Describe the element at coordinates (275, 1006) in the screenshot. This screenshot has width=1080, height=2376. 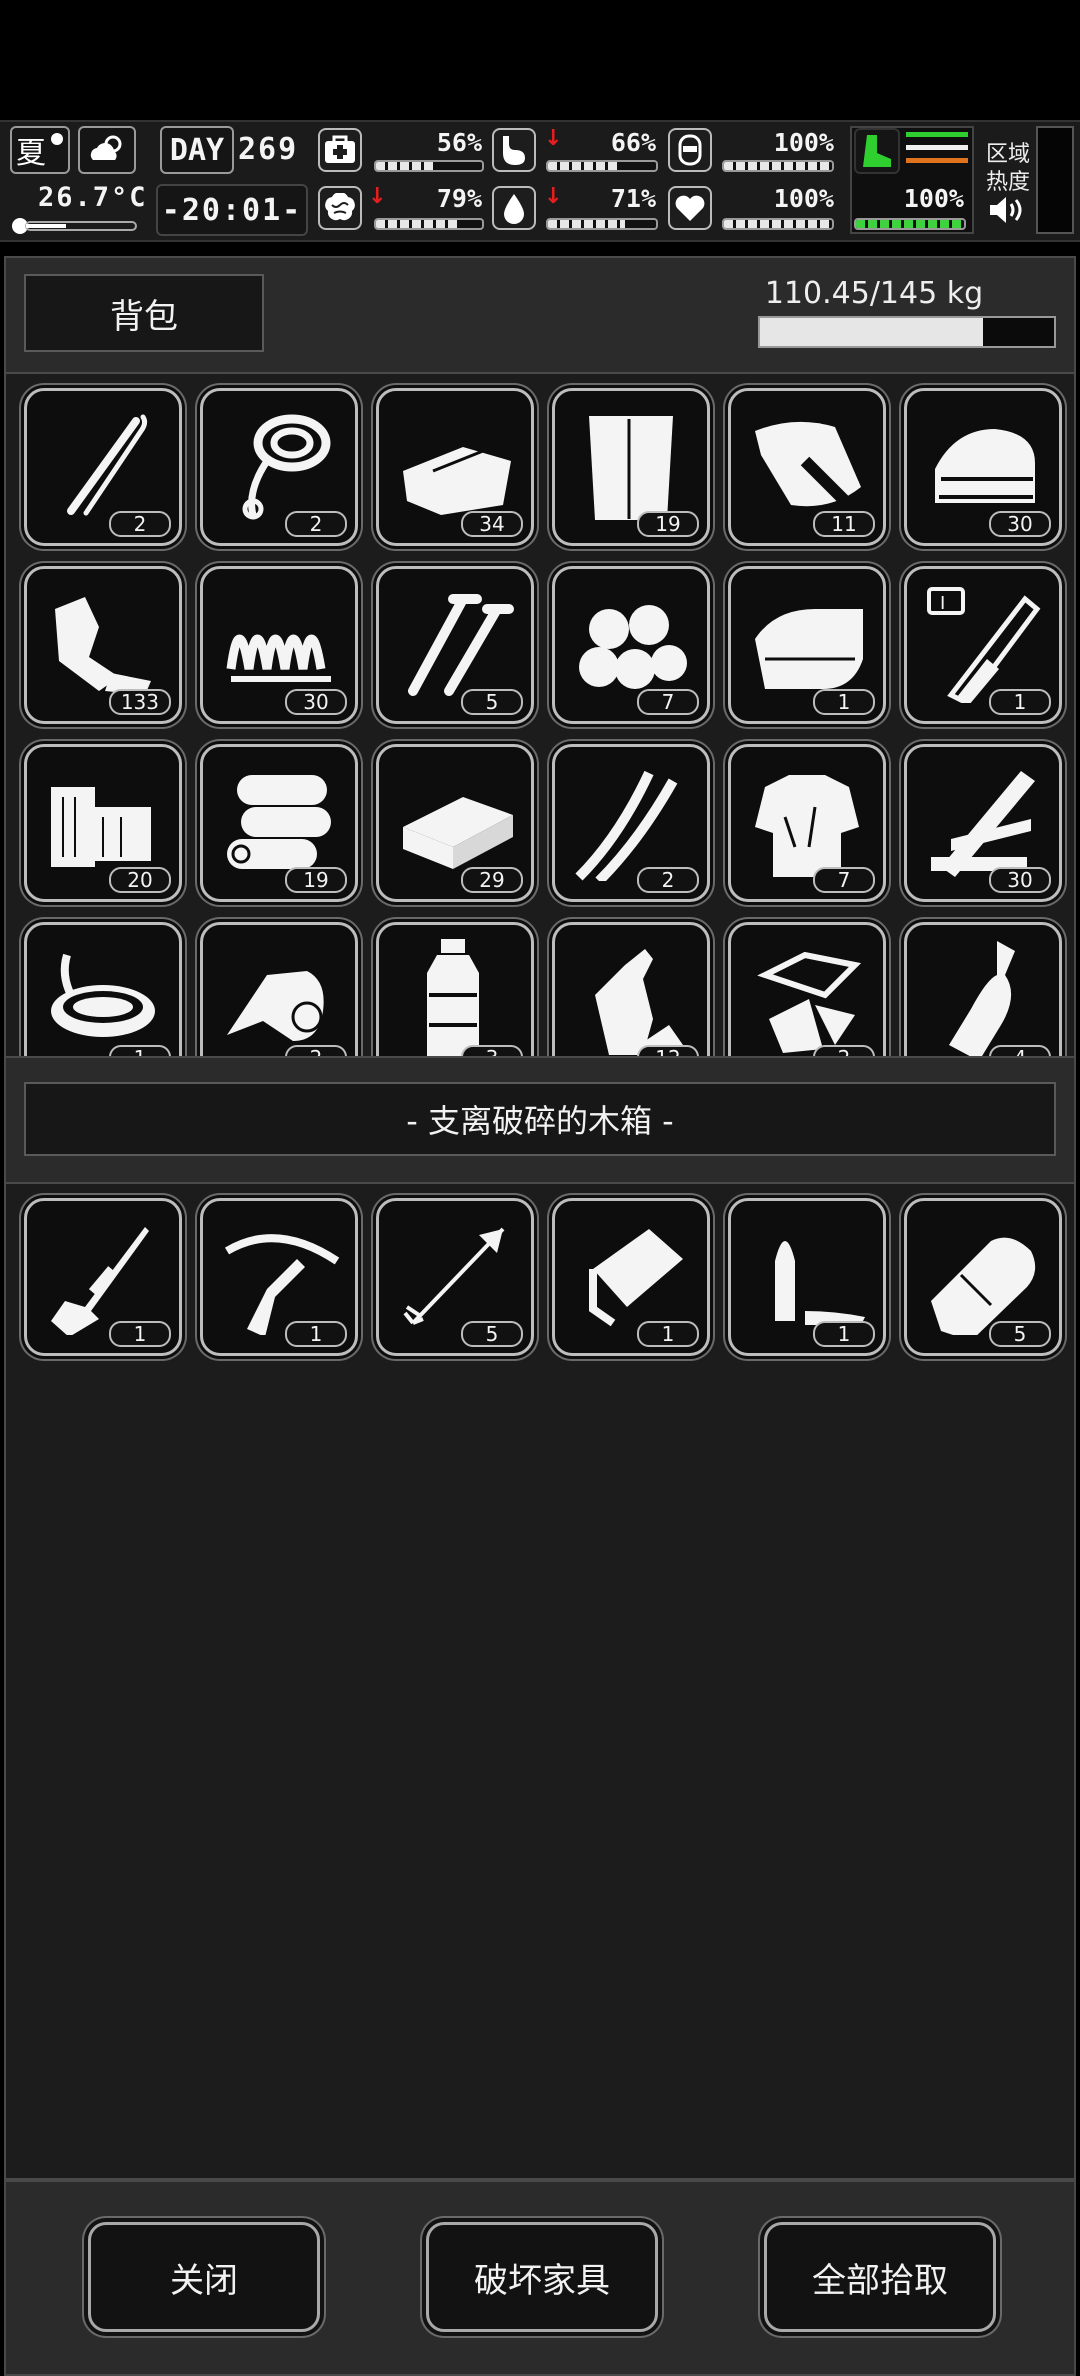
I see `bandage-icon` at that location.